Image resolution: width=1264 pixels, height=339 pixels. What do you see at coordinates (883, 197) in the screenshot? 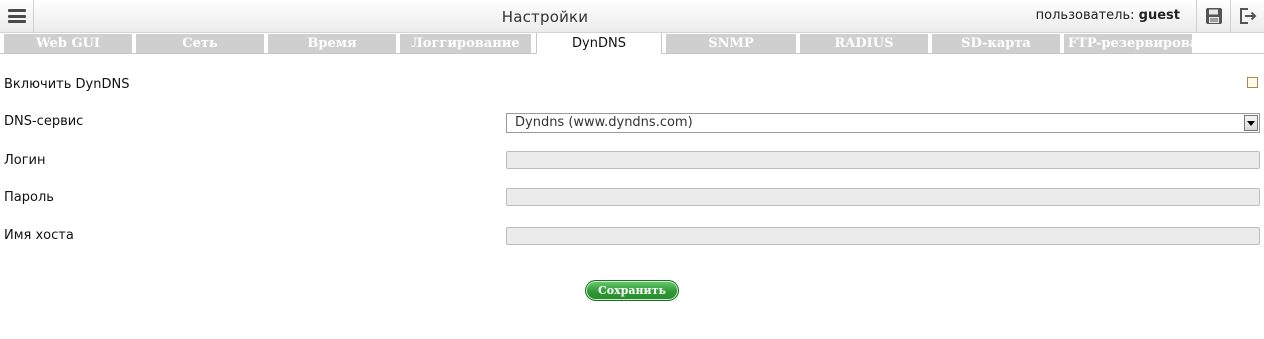
I see `password-input` at bounding box center [883, 197].